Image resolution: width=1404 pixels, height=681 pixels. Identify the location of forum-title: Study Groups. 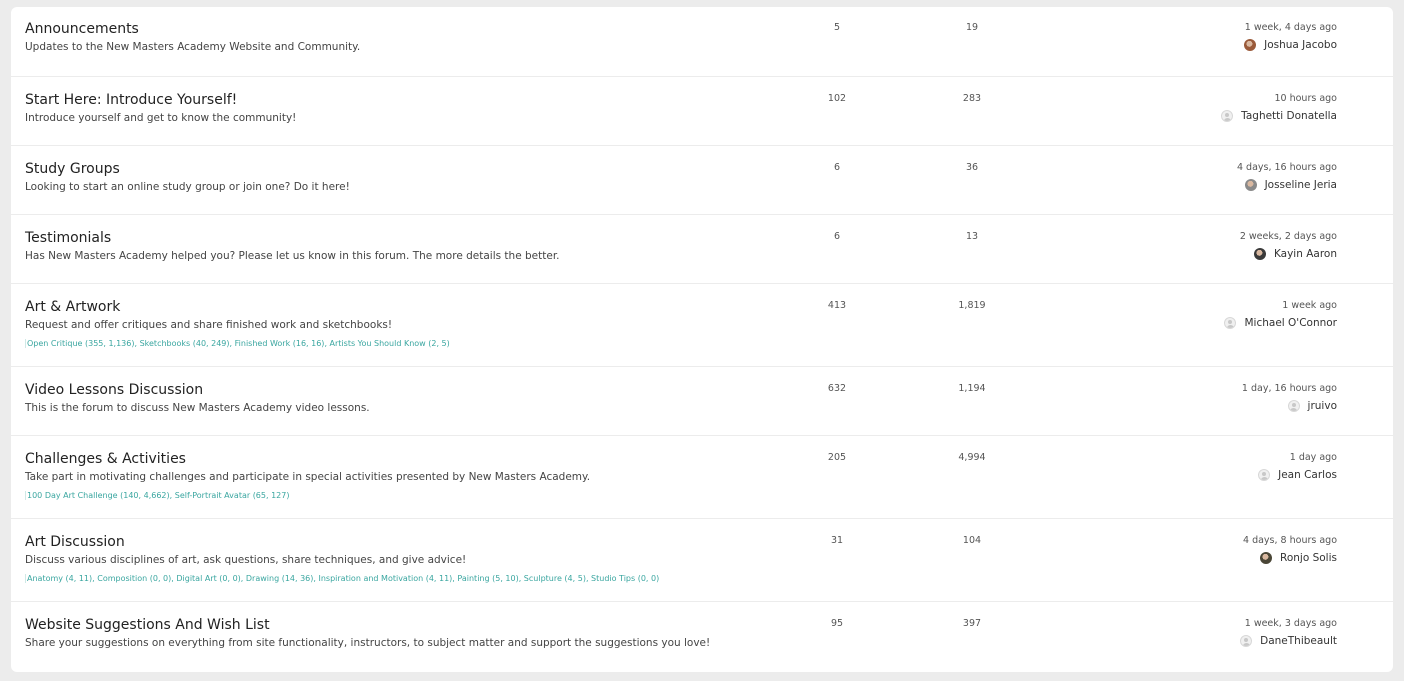
(72, 169).